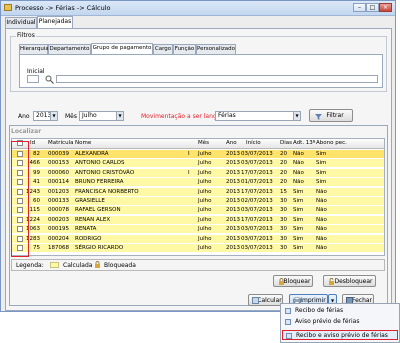 This screenshot has width=400, height=343. Describe the element at coordinates (24, 116) in the screenshot. I see `ano-label: Ano` at that location.